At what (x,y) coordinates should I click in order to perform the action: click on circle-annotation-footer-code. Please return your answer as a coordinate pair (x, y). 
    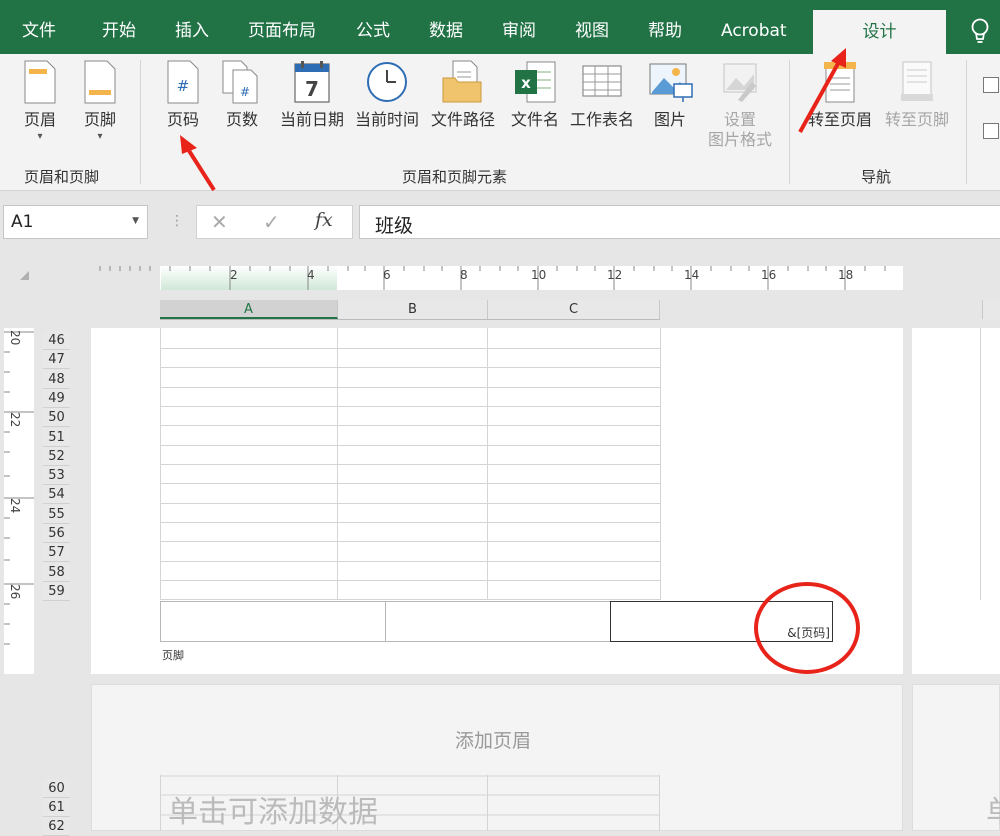
    Looking at the image, I should click on (807, 628).